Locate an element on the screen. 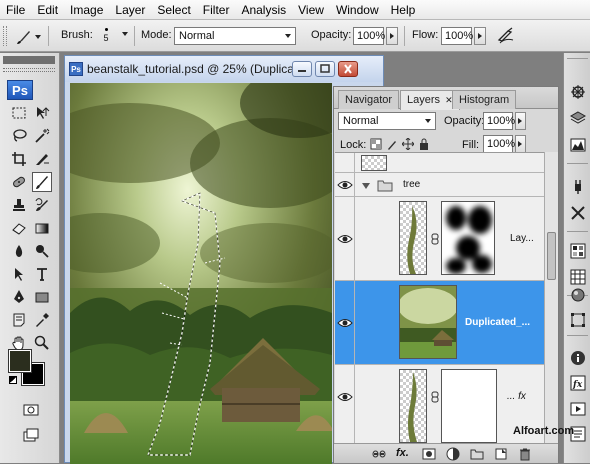 The height and width of the screenshot is (464, 590). collapse-triangle-icon is located at coordinates (366, 186).